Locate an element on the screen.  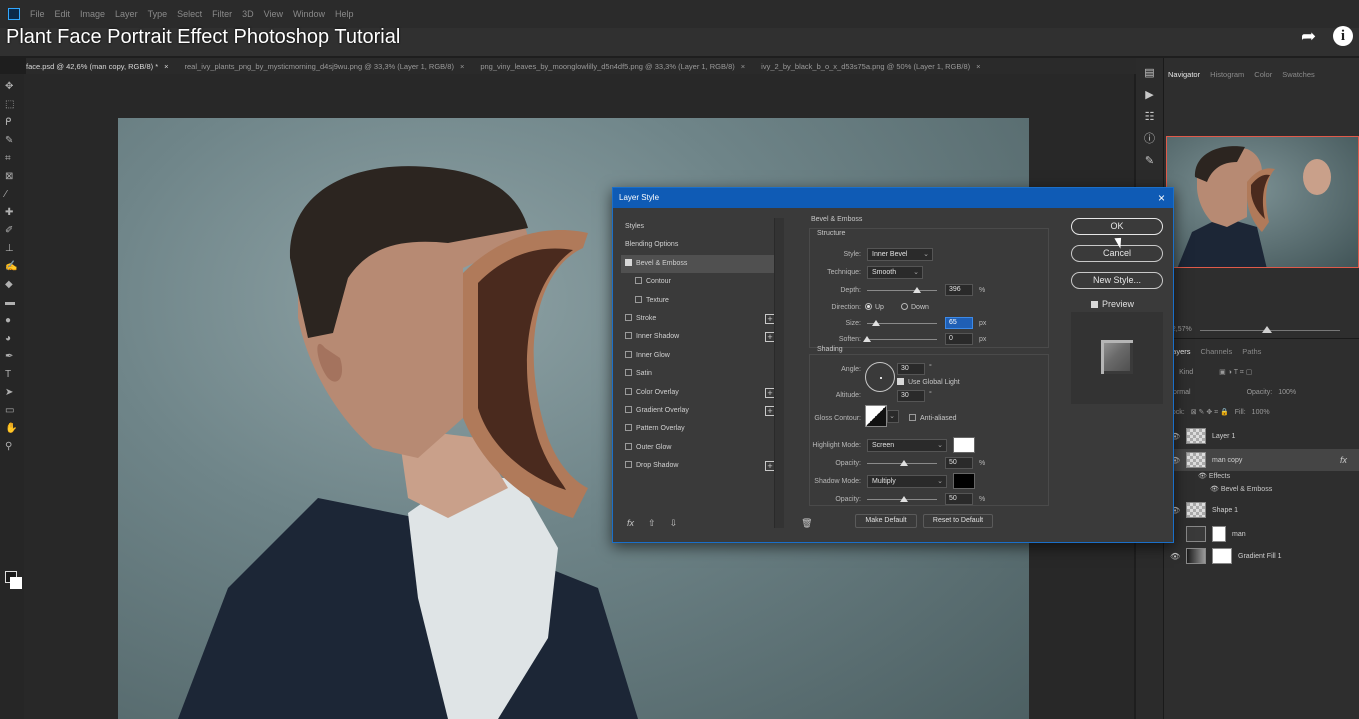
adjust-icon: ☷ is located at coordinates (1150, 117).